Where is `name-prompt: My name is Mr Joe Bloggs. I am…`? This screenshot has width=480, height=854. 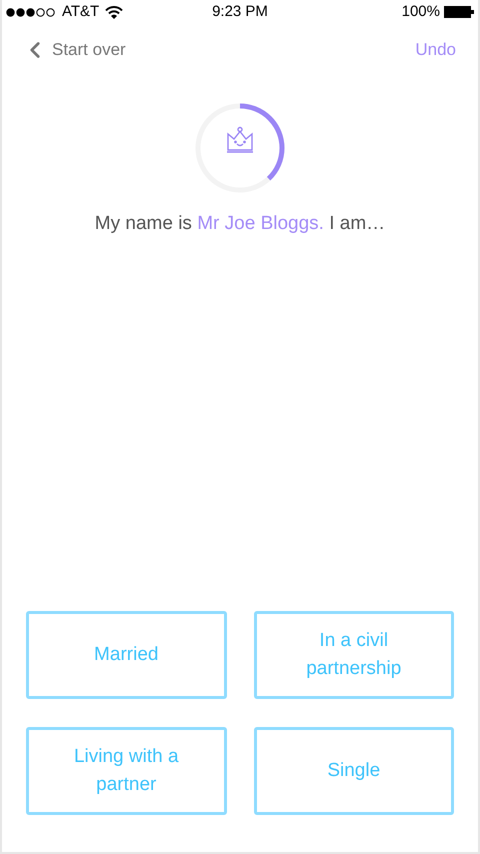 name-prompt: My name is Mr Joe Bloggs. I am… is located at coordinates (240, 224).